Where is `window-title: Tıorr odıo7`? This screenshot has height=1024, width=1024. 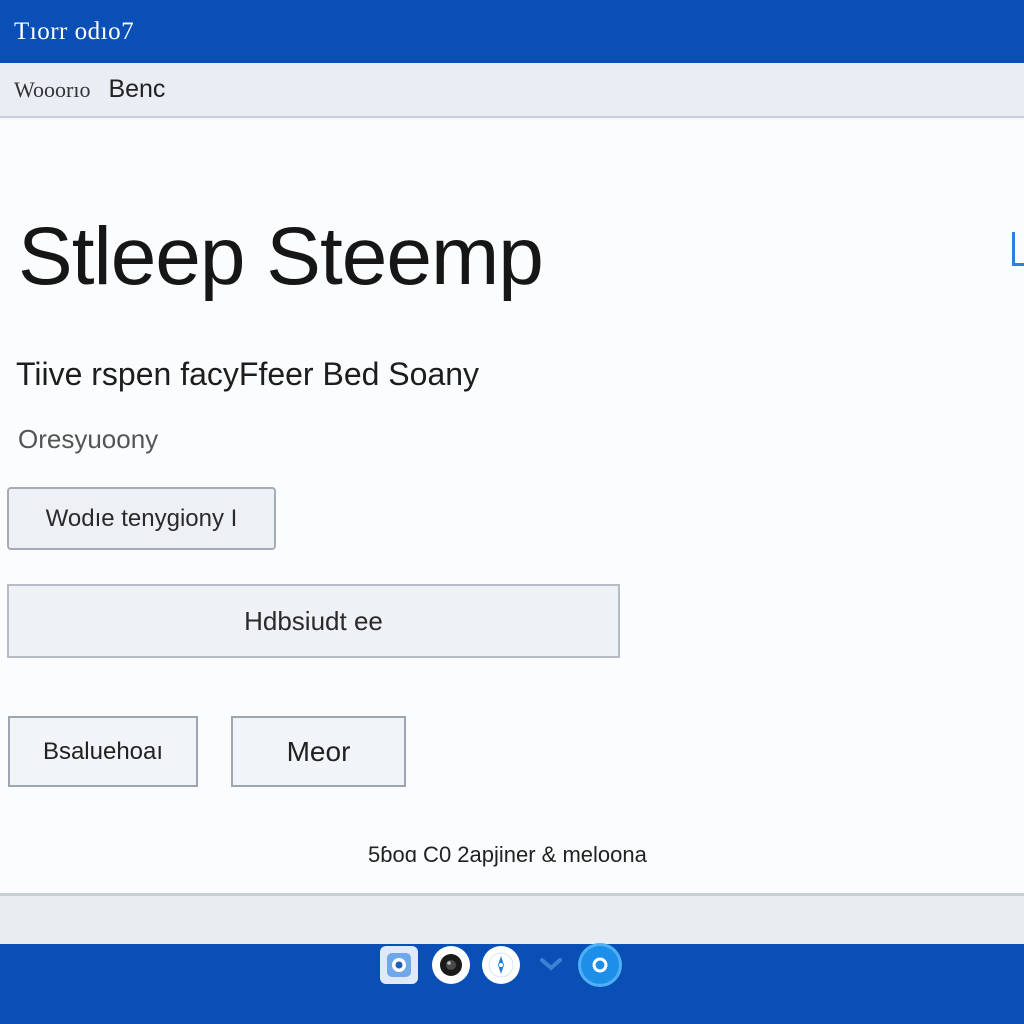 window-title: Tıorr odıo7 is located at coordinates (74, 31).